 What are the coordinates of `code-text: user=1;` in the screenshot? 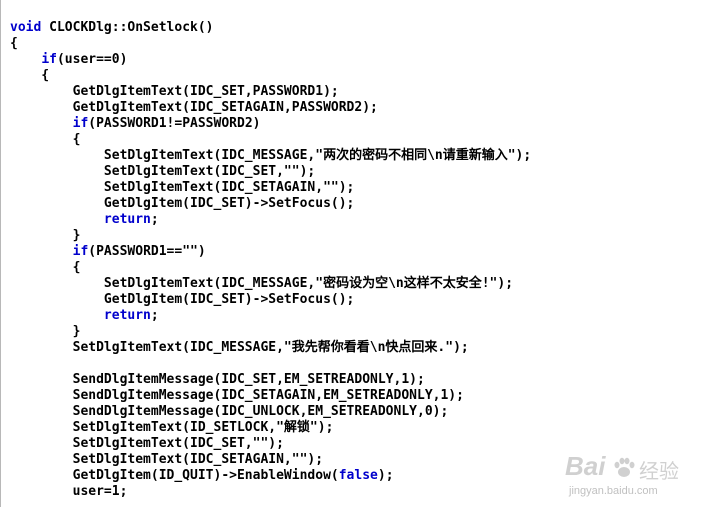 It's located at (69, 491).